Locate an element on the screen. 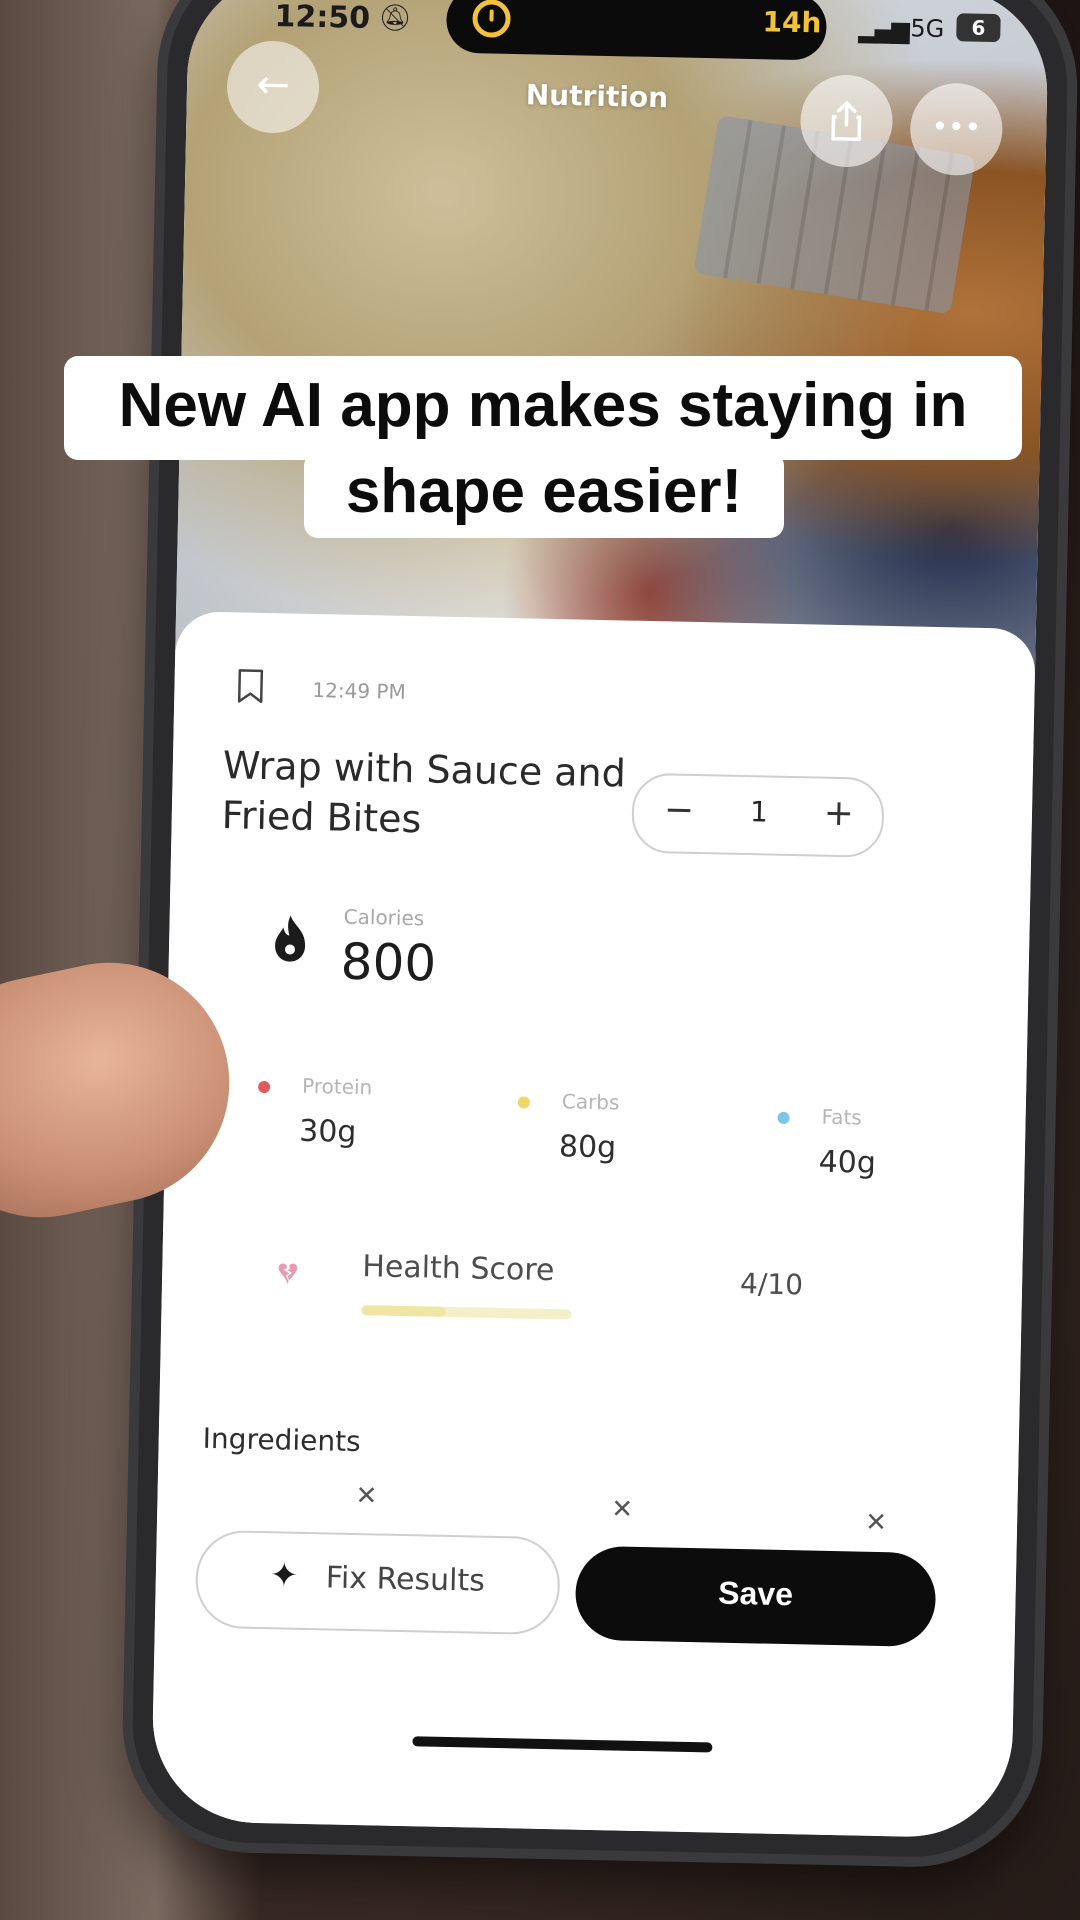 This screenshot has width=1080, height=1920. network-label: 5G is located at coordinates (927, 29).